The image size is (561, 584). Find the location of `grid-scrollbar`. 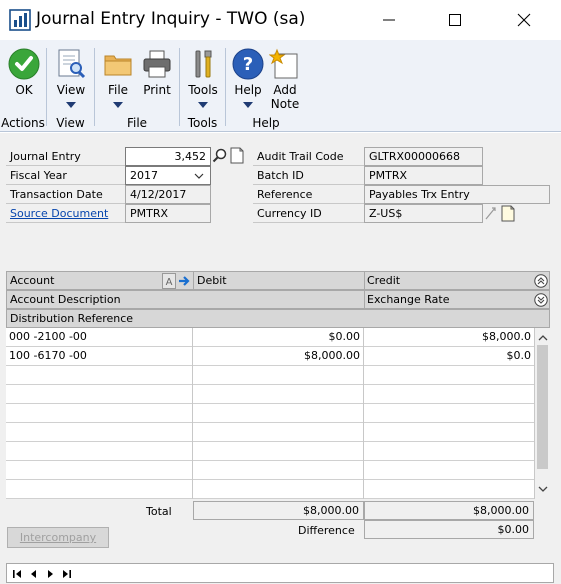

grid-scrollbar is located at coordinates (542, 413).